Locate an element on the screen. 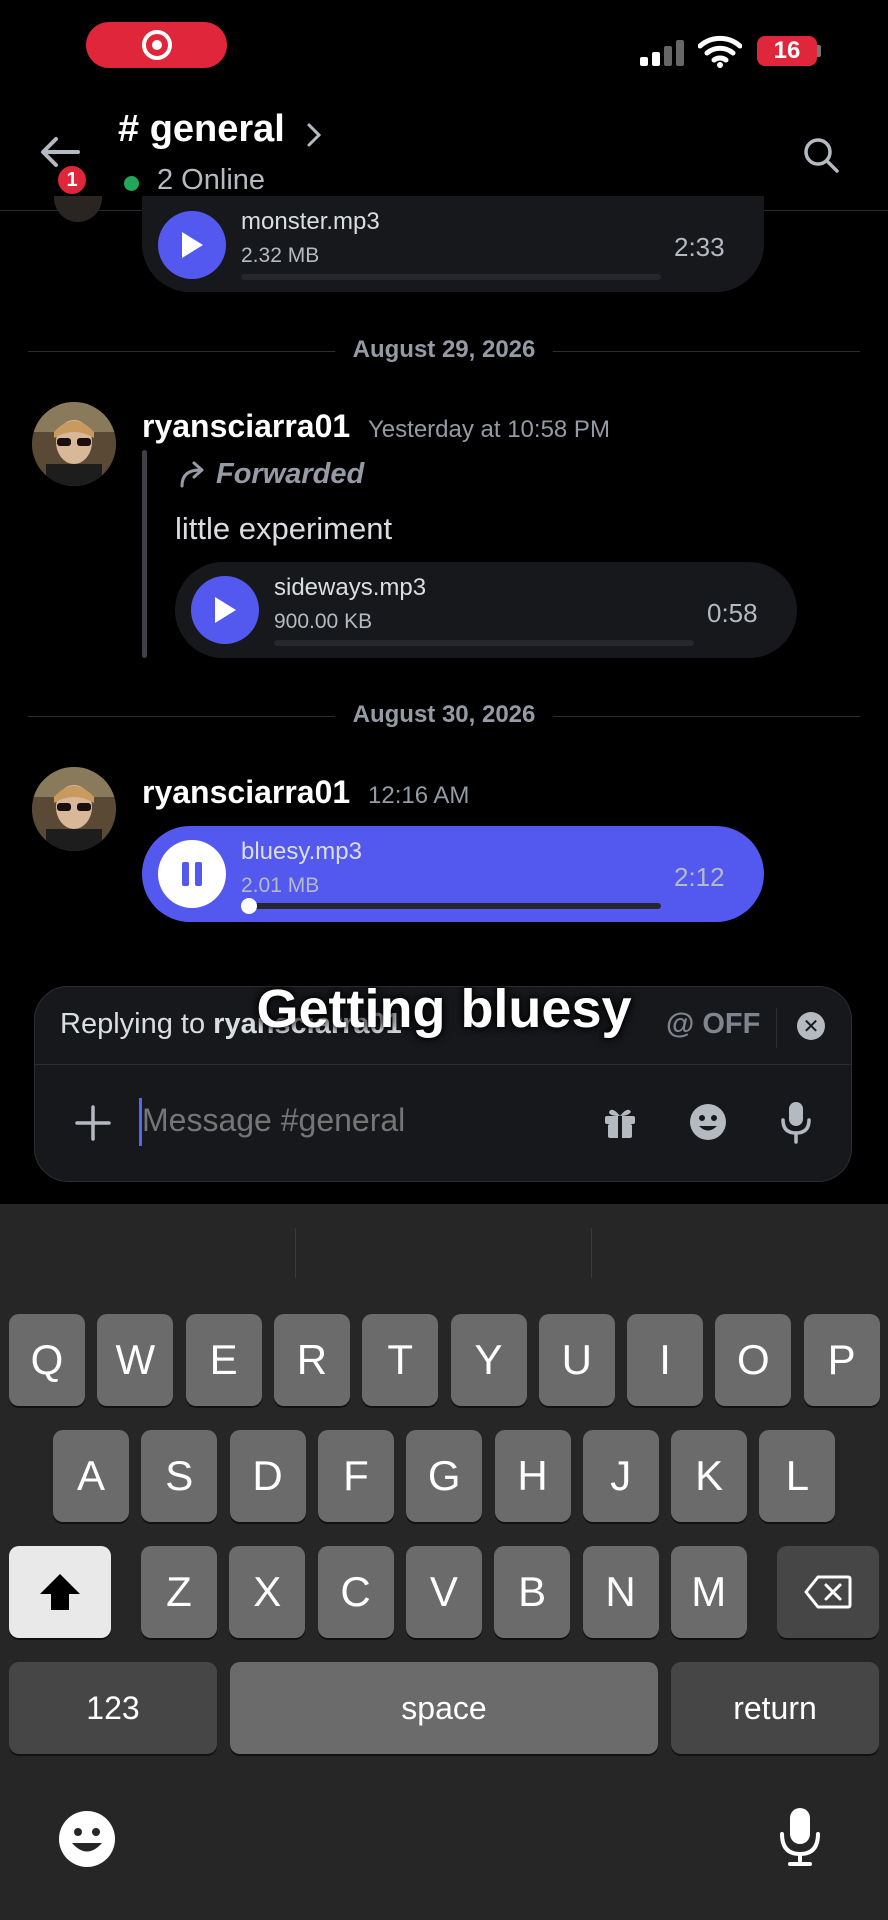 The width and height of the screenshot is (888, 1920). forwarded-label: Forwarded is located at coordinates (290, 474).